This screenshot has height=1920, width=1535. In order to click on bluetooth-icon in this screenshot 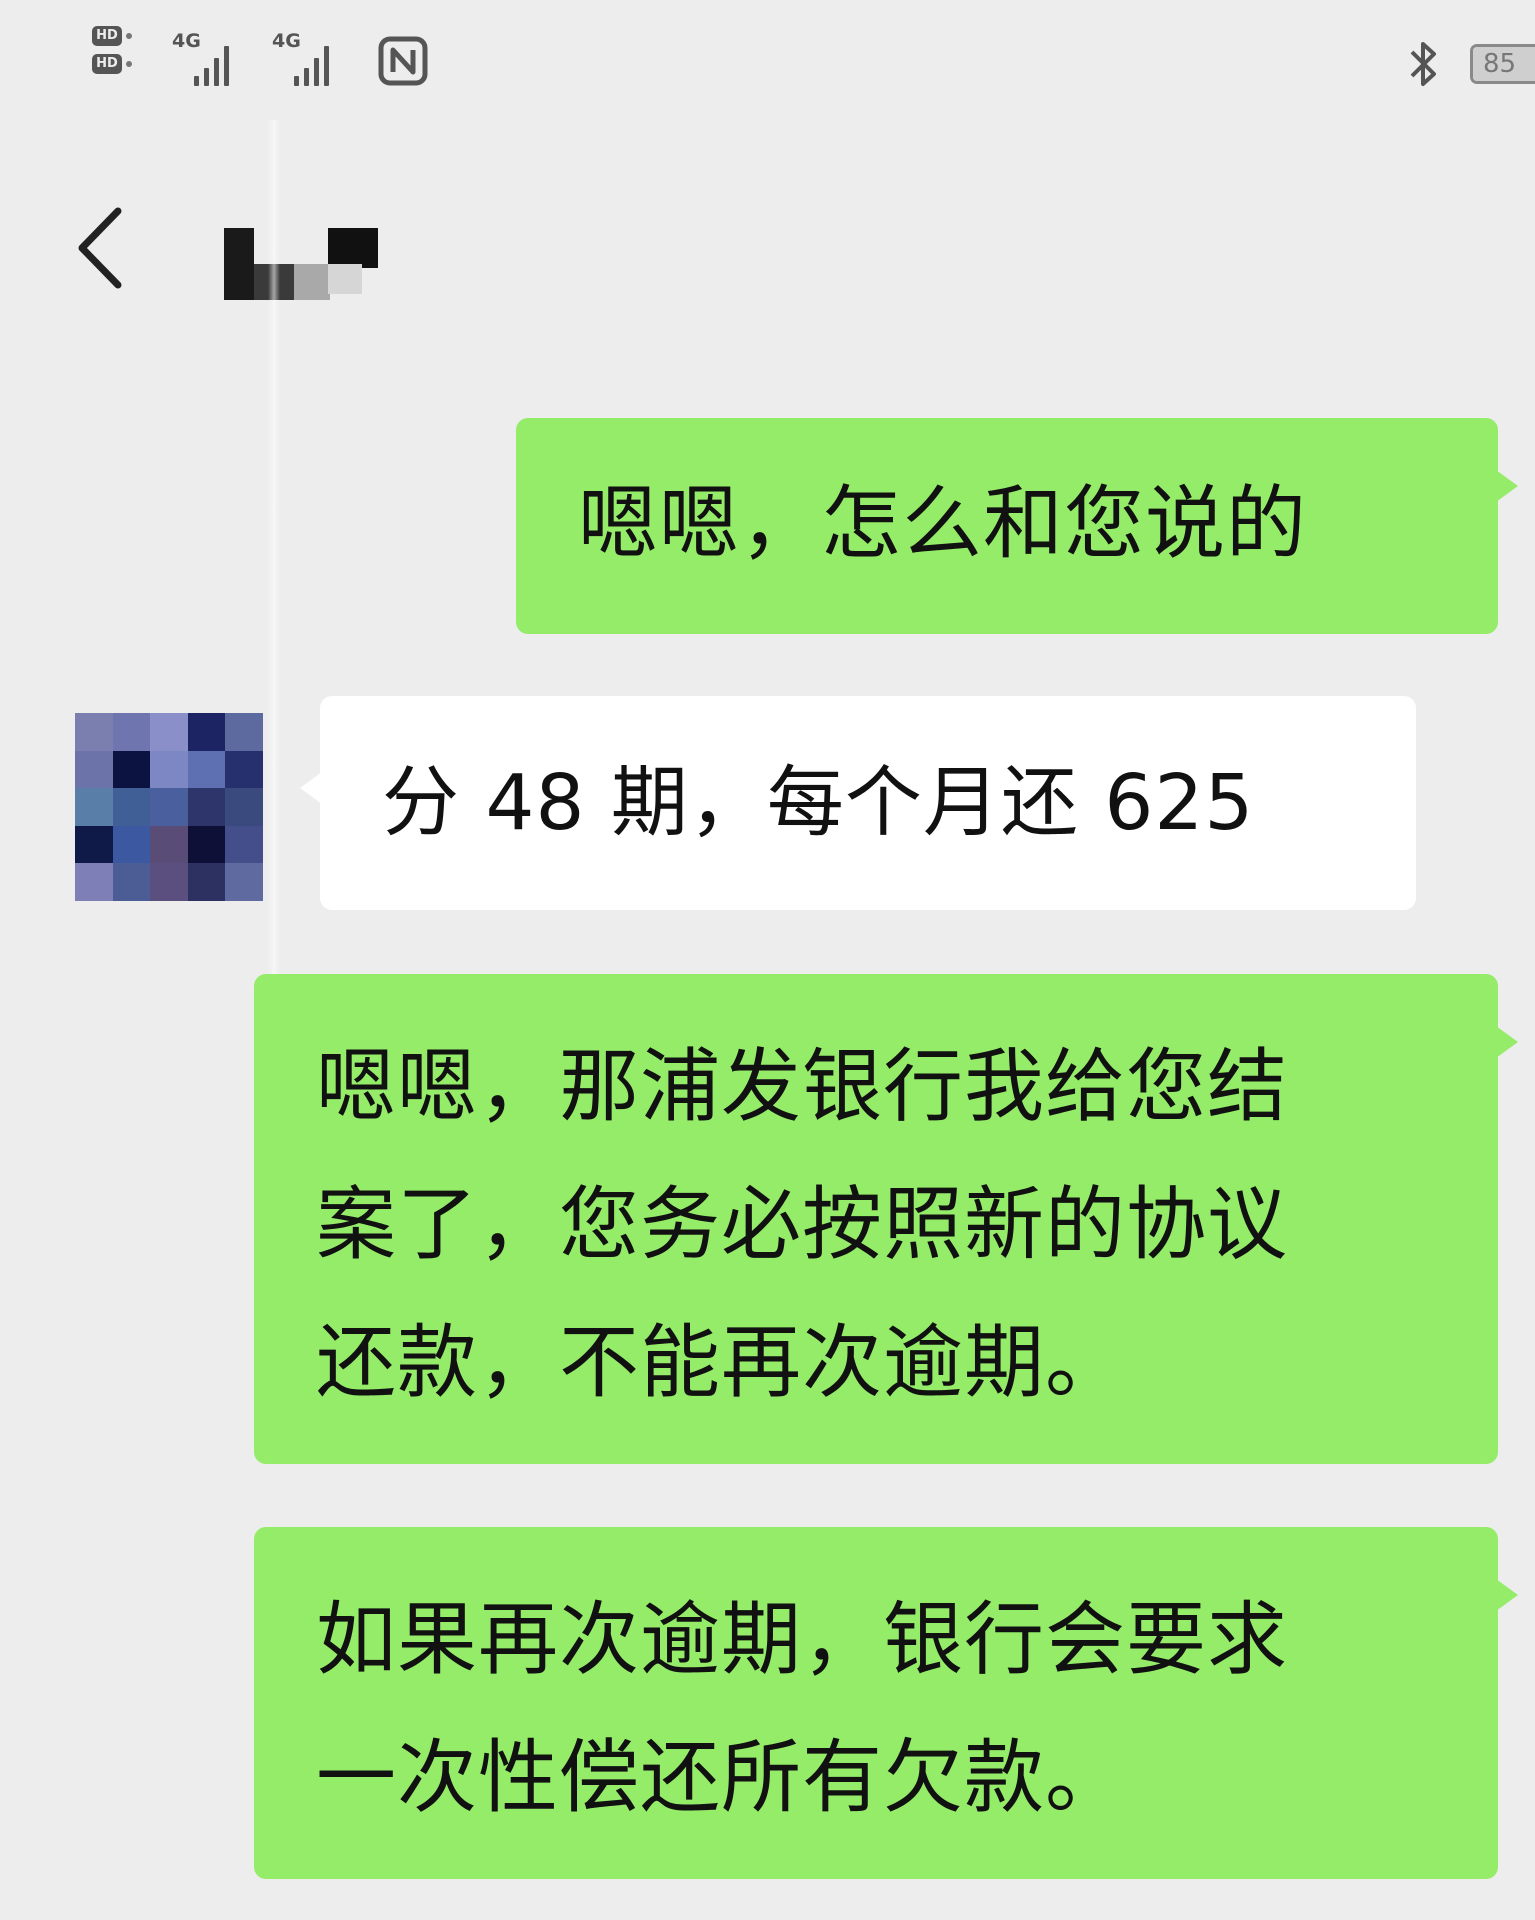, I will do `click(1423, 64)`.